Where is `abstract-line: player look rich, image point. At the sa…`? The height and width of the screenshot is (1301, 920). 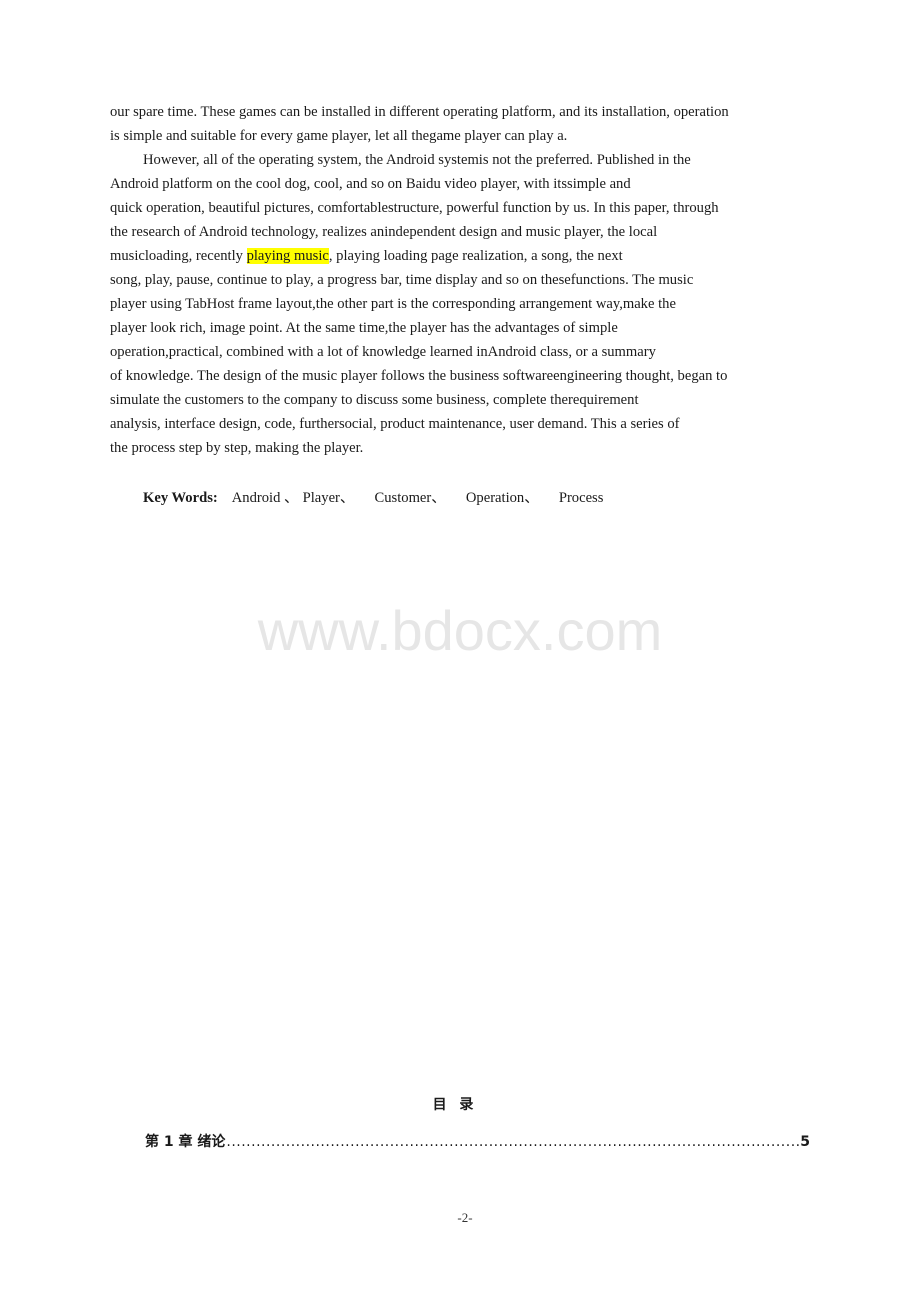 abstract-line: player look rich, image point. At the sa… is located at coordinates (364, 328).